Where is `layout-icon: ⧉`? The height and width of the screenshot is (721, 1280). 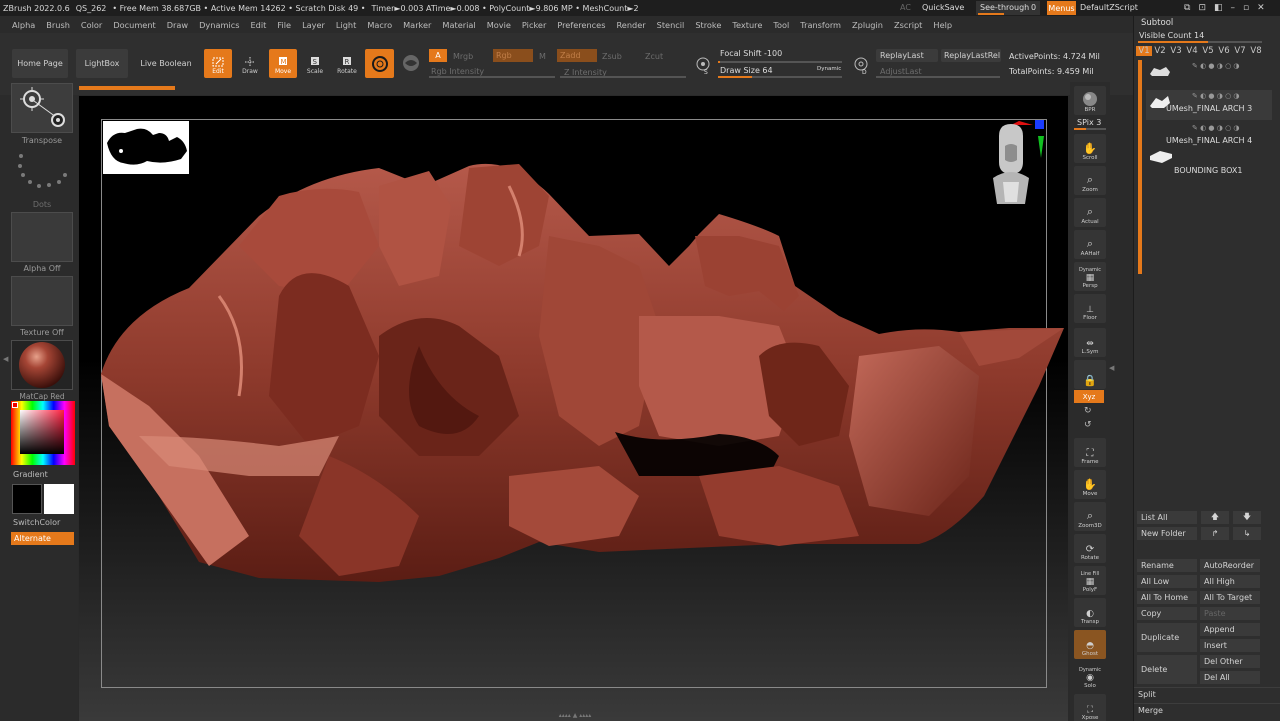 layout-icon: ⧉ is located at coordinates (1187, 8).